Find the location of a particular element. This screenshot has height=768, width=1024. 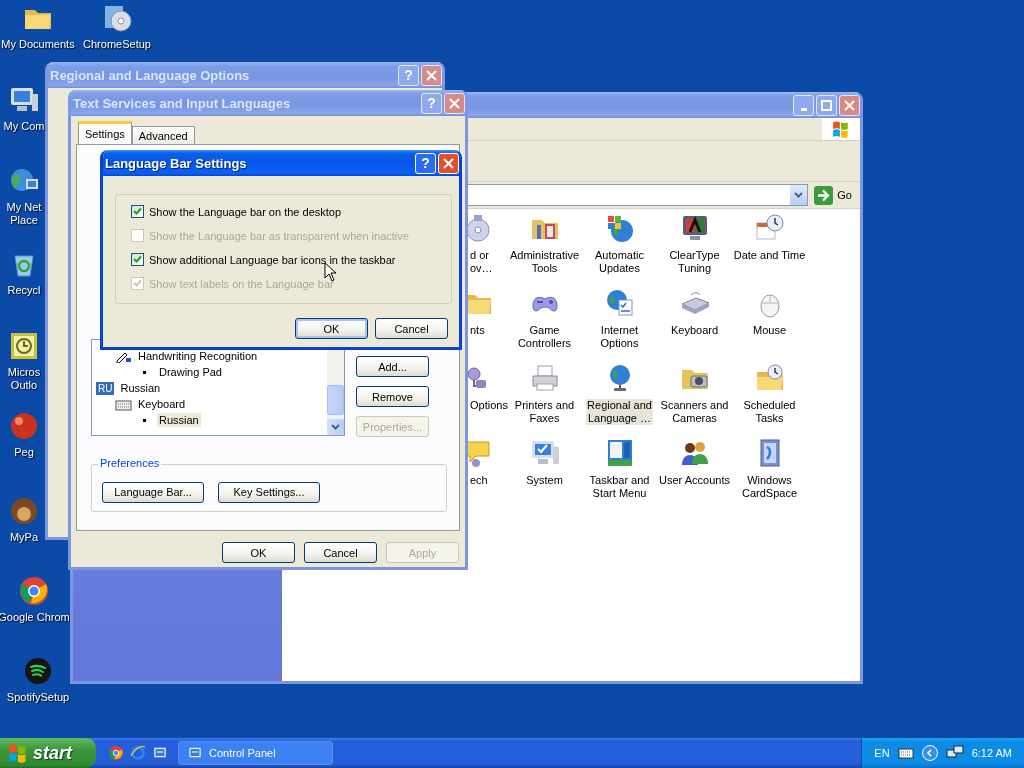

ball-icon is located at coordinates (24, 426).